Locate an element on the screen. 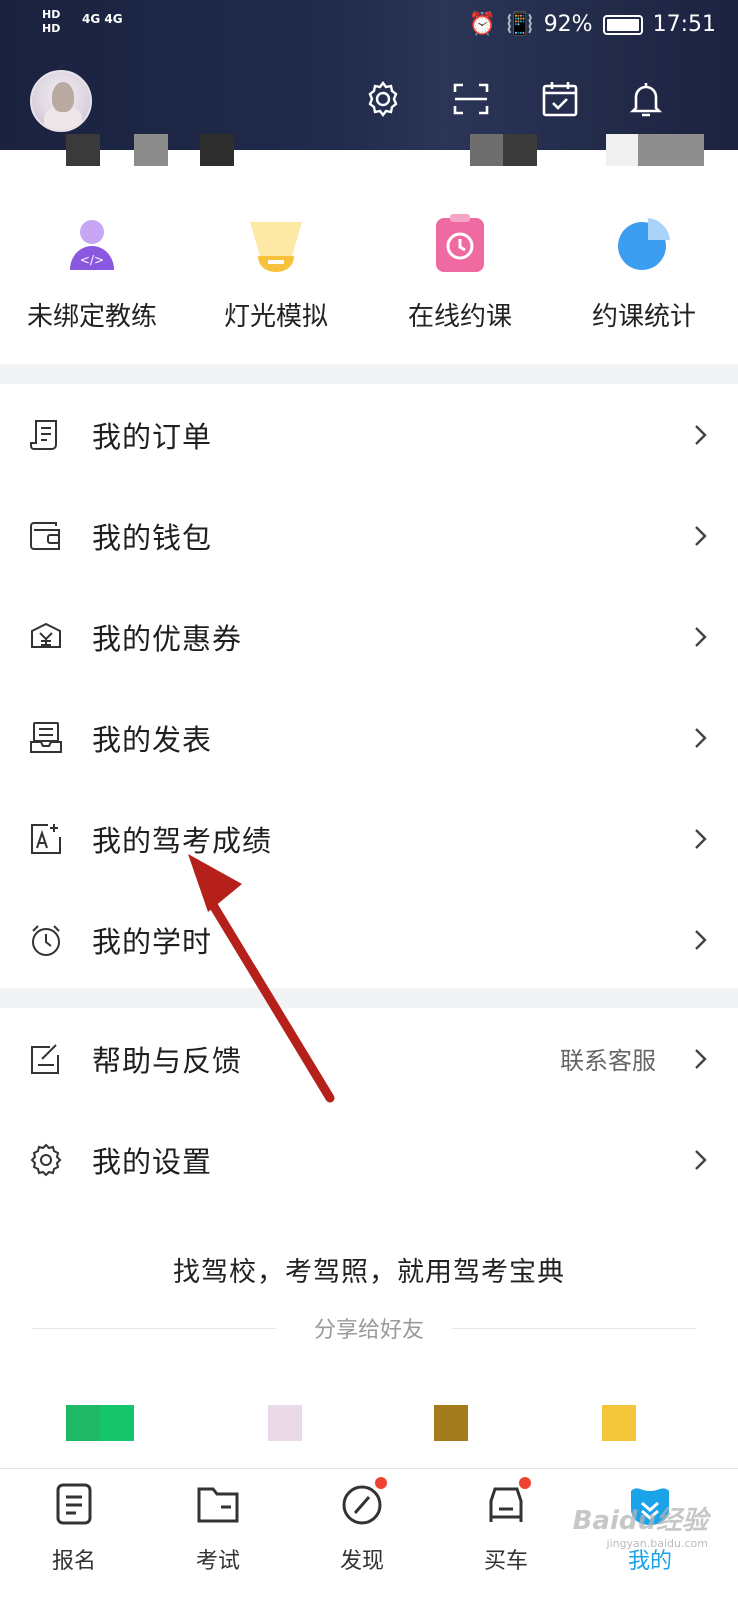 The height and width of the screenshot is (1600, 738). feature-label: 灯光模拟 is located at coordinates (275, 317).